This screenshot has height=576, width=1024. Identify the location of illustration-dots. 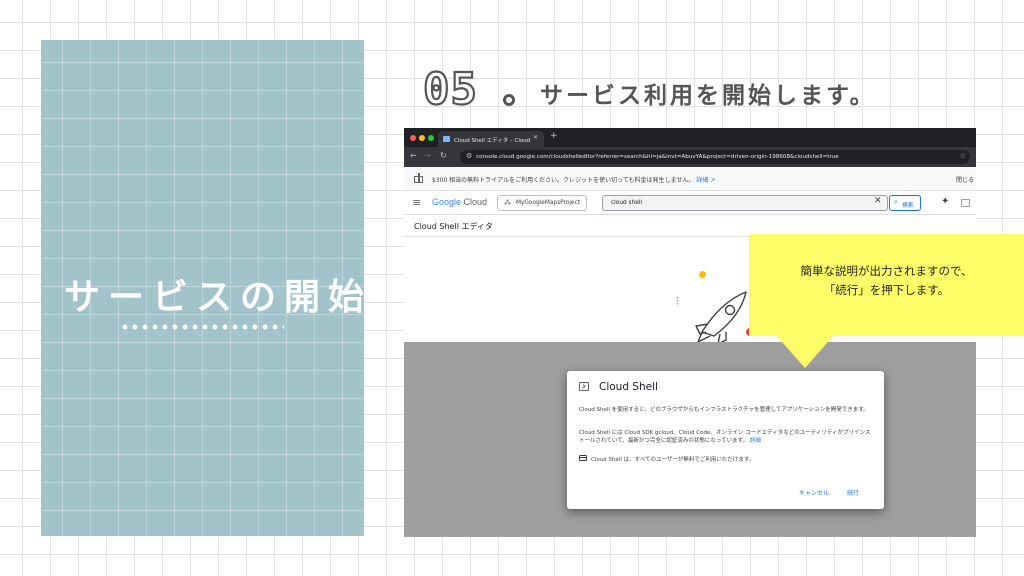
(677, 301).